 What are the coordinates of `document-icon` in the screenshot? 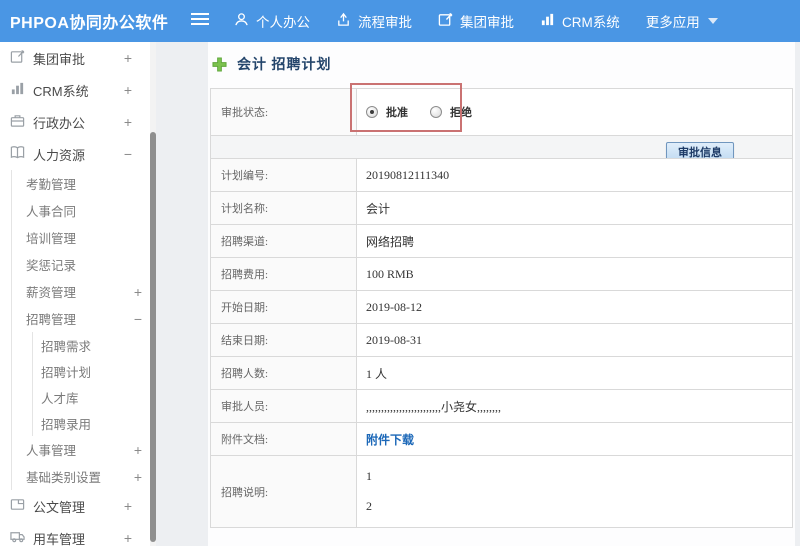 It's located at (21, 506).